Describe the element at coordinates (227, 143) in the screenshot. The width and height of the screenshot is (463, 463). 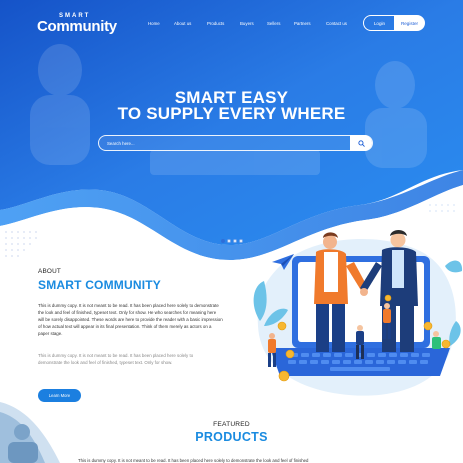
I see `search-input` at that location.